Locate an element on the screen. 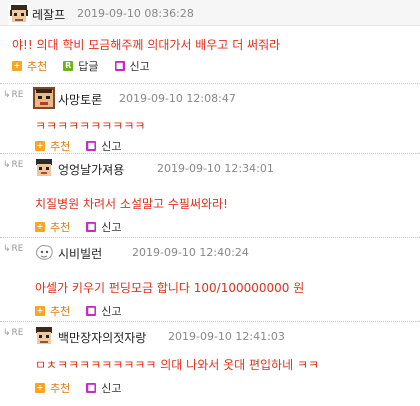 The height and width of the screenshot is (406, 420). reply-author: 백만장자의젓자랑 is located at coordinates (102, 337).